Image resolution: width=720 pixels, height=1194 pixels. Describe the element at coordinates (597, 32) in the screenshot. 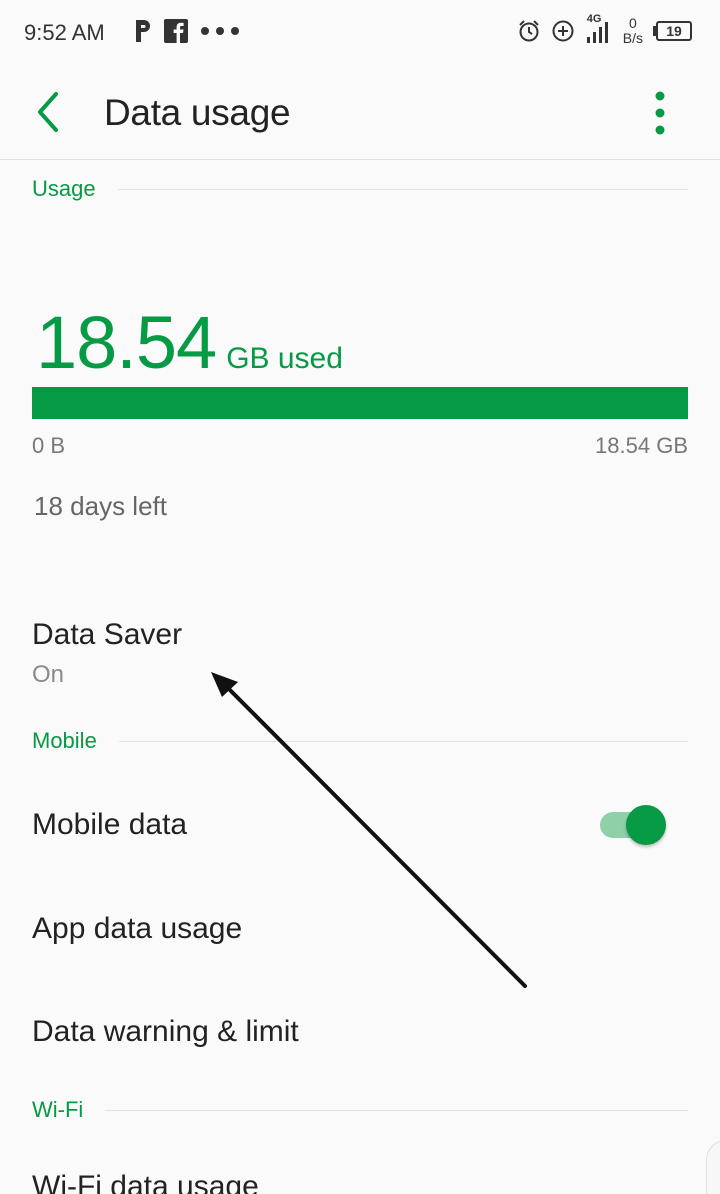

I see `signal-icon` at that location.